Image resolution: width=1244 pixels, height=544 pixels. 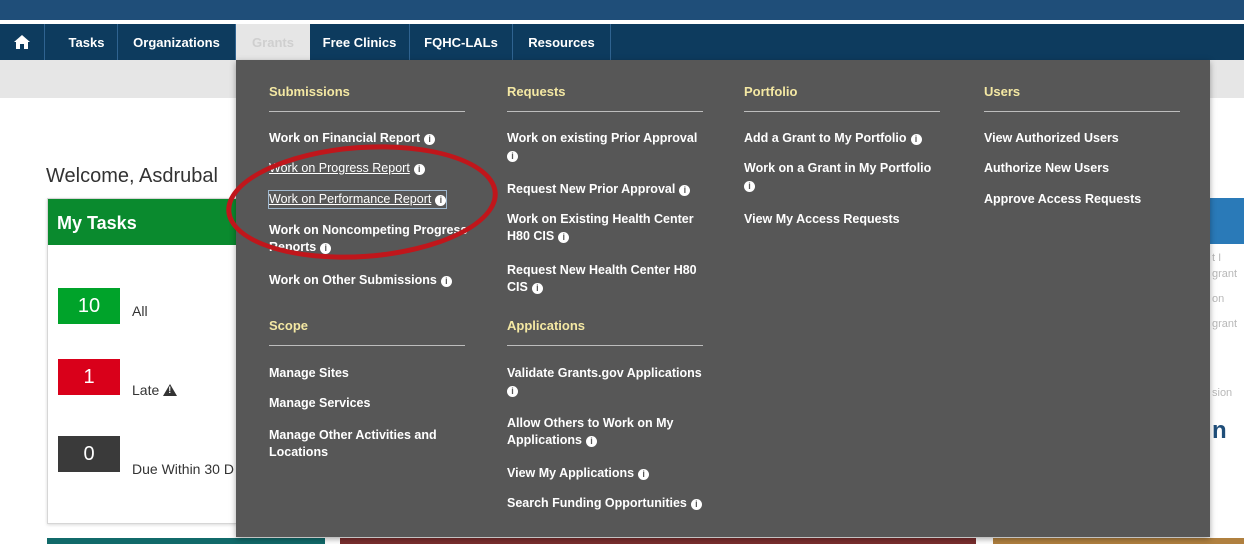 What do you see at coordinates (517, 287) in the screenshot?
I see `item-label-cont: CIS` at bounding box center [517, 287].